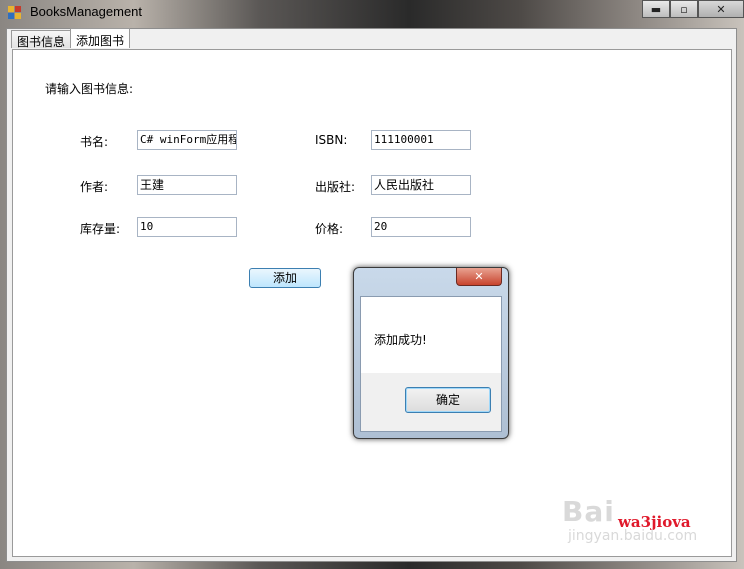  Describe the element at coordinates (89, 89) in the screenshot. I see `form-prompt: 请输入图书信息:` at that location.